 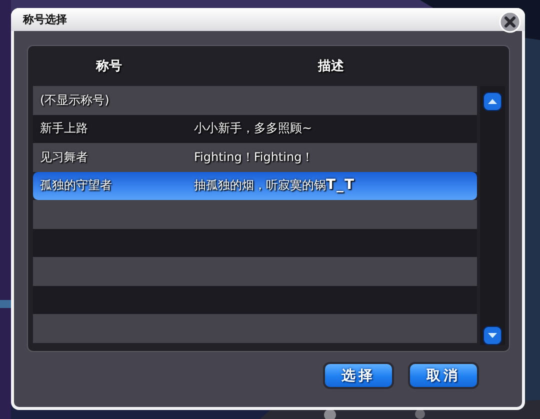 I want to click on list-row: 新手上路 小小新手，多多照顾~, so click(x=255, y=128).